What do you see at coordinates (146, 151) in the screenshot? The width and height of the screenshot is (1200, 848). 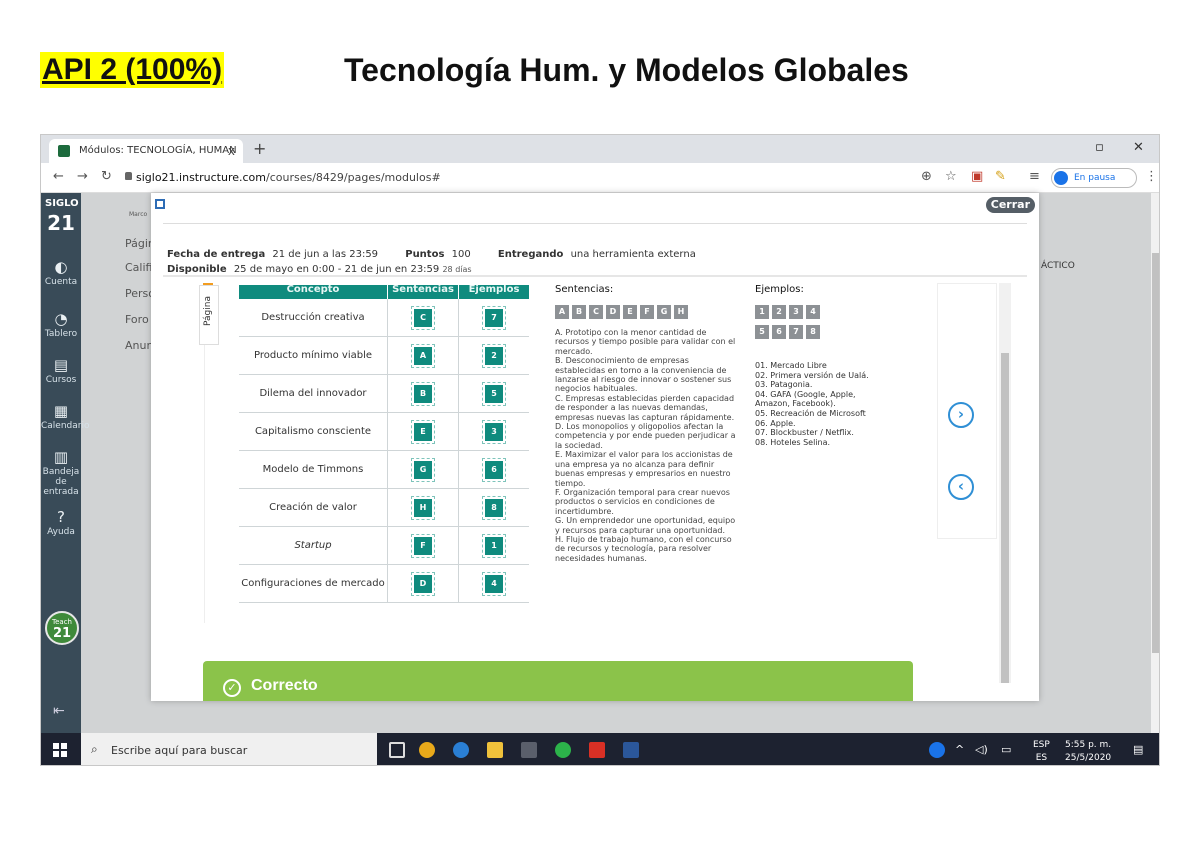 I see `browser-tab: Módulos: TECNOLOGÍA, HUMAN x` at bounding box center [146, 151].